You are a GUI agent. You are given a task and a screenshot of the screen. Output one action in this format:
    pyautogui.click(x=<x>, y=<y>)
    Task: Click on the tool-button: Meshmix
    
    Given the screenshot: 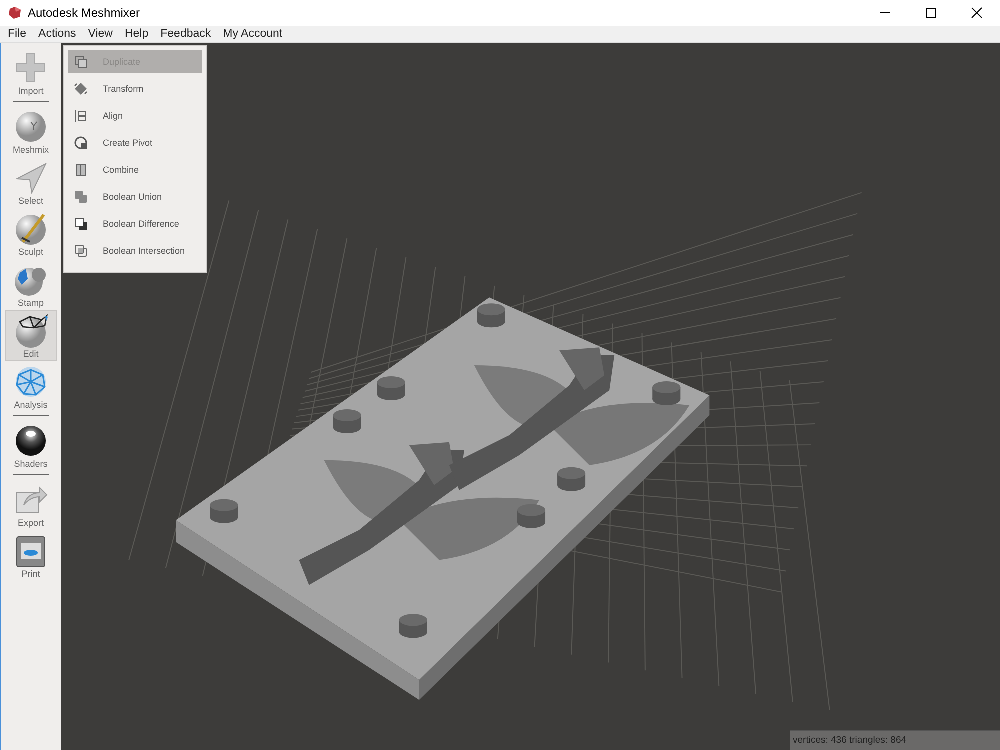 What is the action you would take?
    pyautogui.click(x=31, y=131)
    